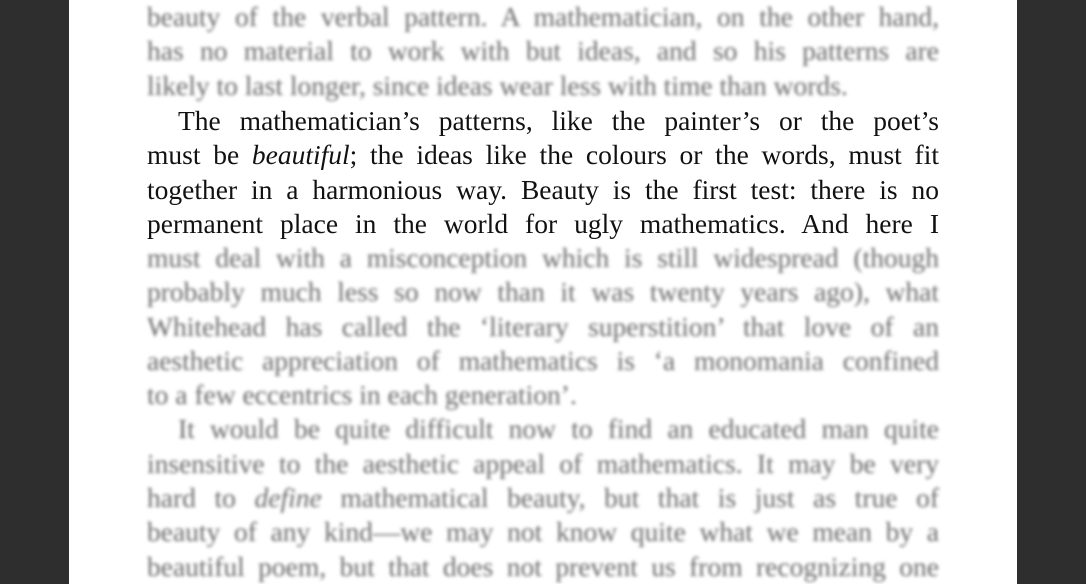 The width and height of the screenshot is (1086, 584). What do you see at coordinates (34, 292) in the screenshot?
I see `left-margin` at bounding box center [34, 292].